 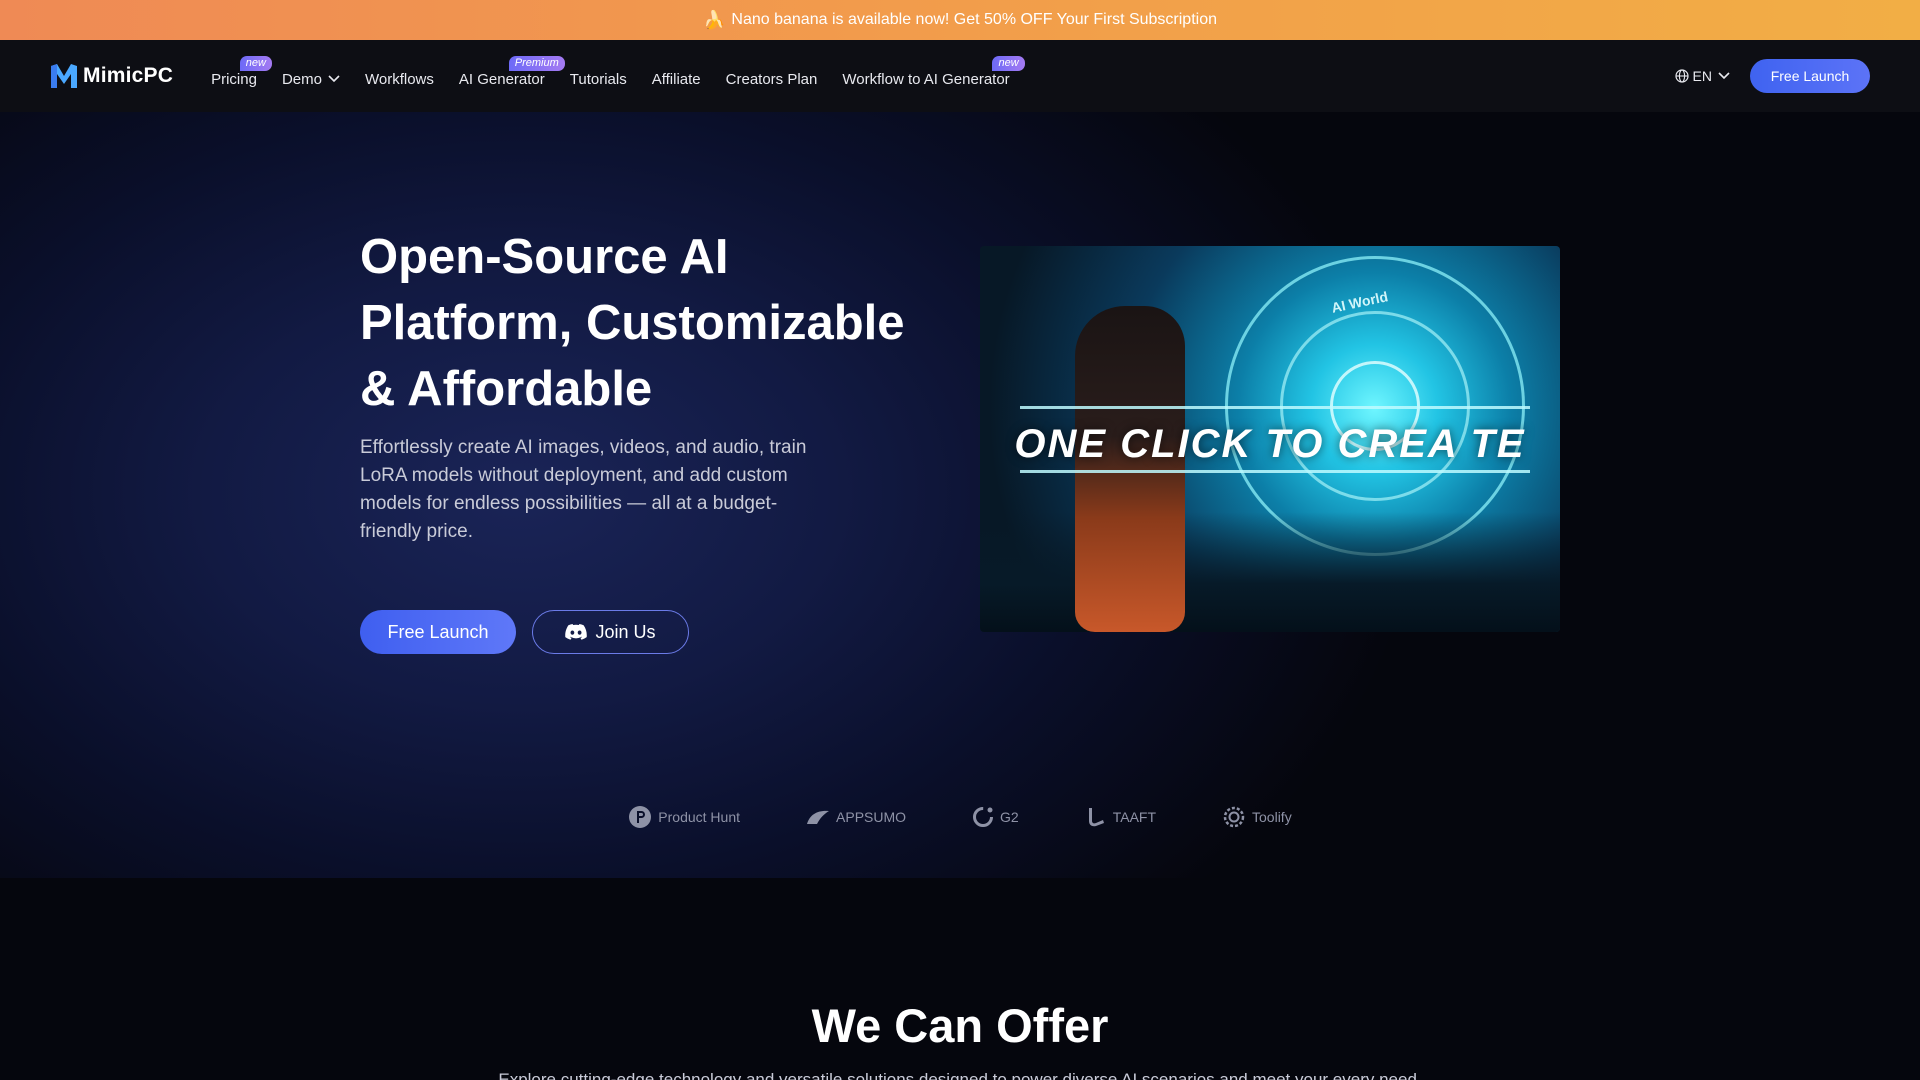 I want to click on partner-name: APPSUMO, so click(x=871, y=817).